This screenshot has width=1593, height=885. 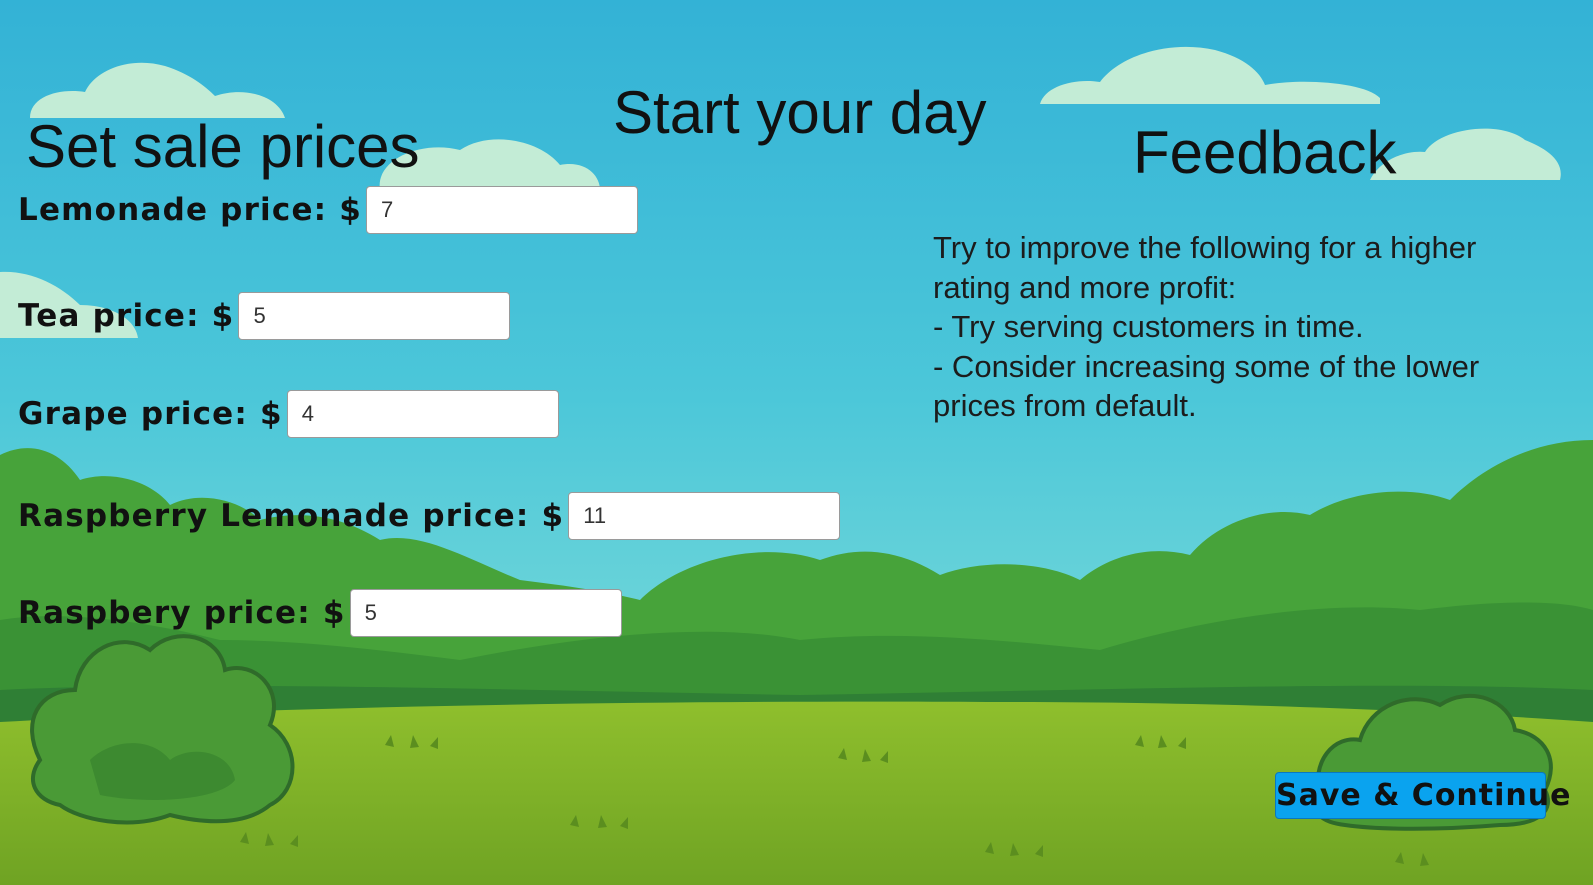 I want to click on price-row-raspberry-lemonade: Raspberry Lemonade price: $, so click(x=429, y=516).